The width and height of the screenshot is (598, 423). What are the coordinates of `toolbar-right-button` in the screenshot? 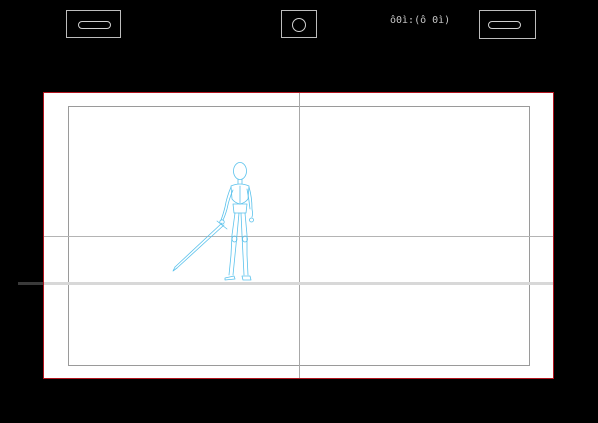 It's located at (507, 24).